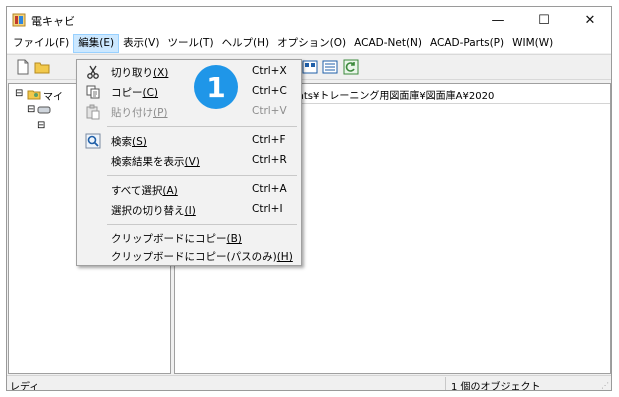 This screenshot has height=397, width=619. What do you see at coordinates (169, 239) in the screenshot?
I see `copy-clipboard-label: クリップボードにコピー` at bounding box center [169, 239].